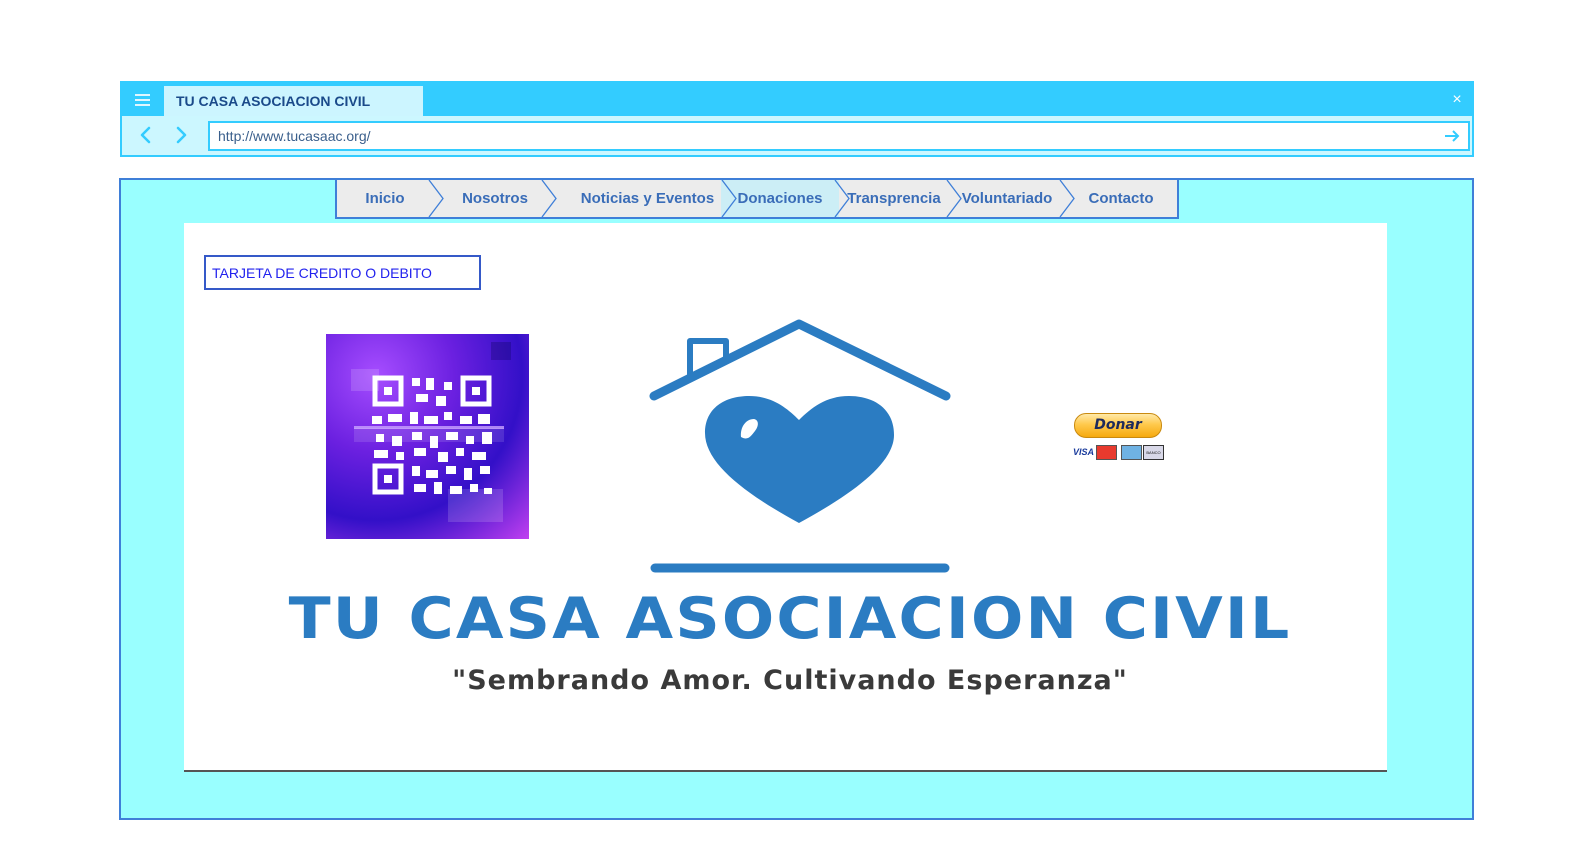 The image size is (1582, 850). What do you see at coordinates (647, 198) in the screenshot?
I see `nav-item-noticias: Noticias y Eventos` at bounding box center [647, 198].